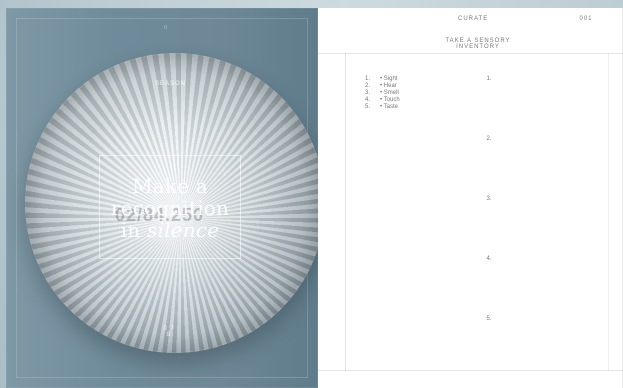 The image size is (623, 388). I want to click on senses-row: 2. • Hear, so click(390, 86).